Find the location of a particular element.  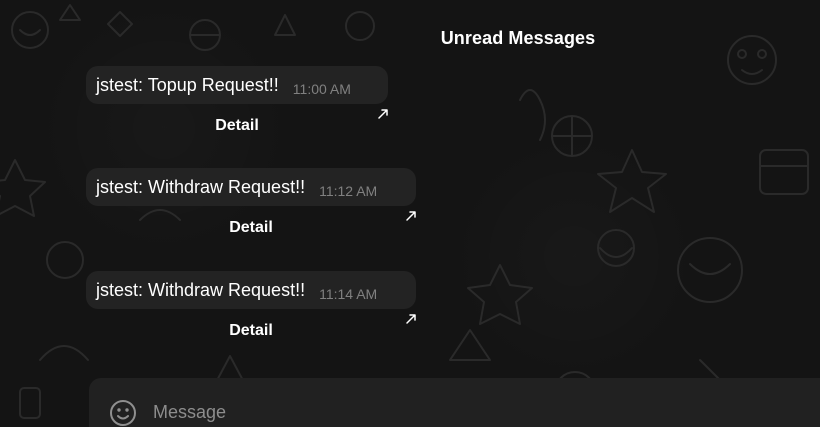

message-text: jstest: Topup Request!! is located at coordinates (187, 84).